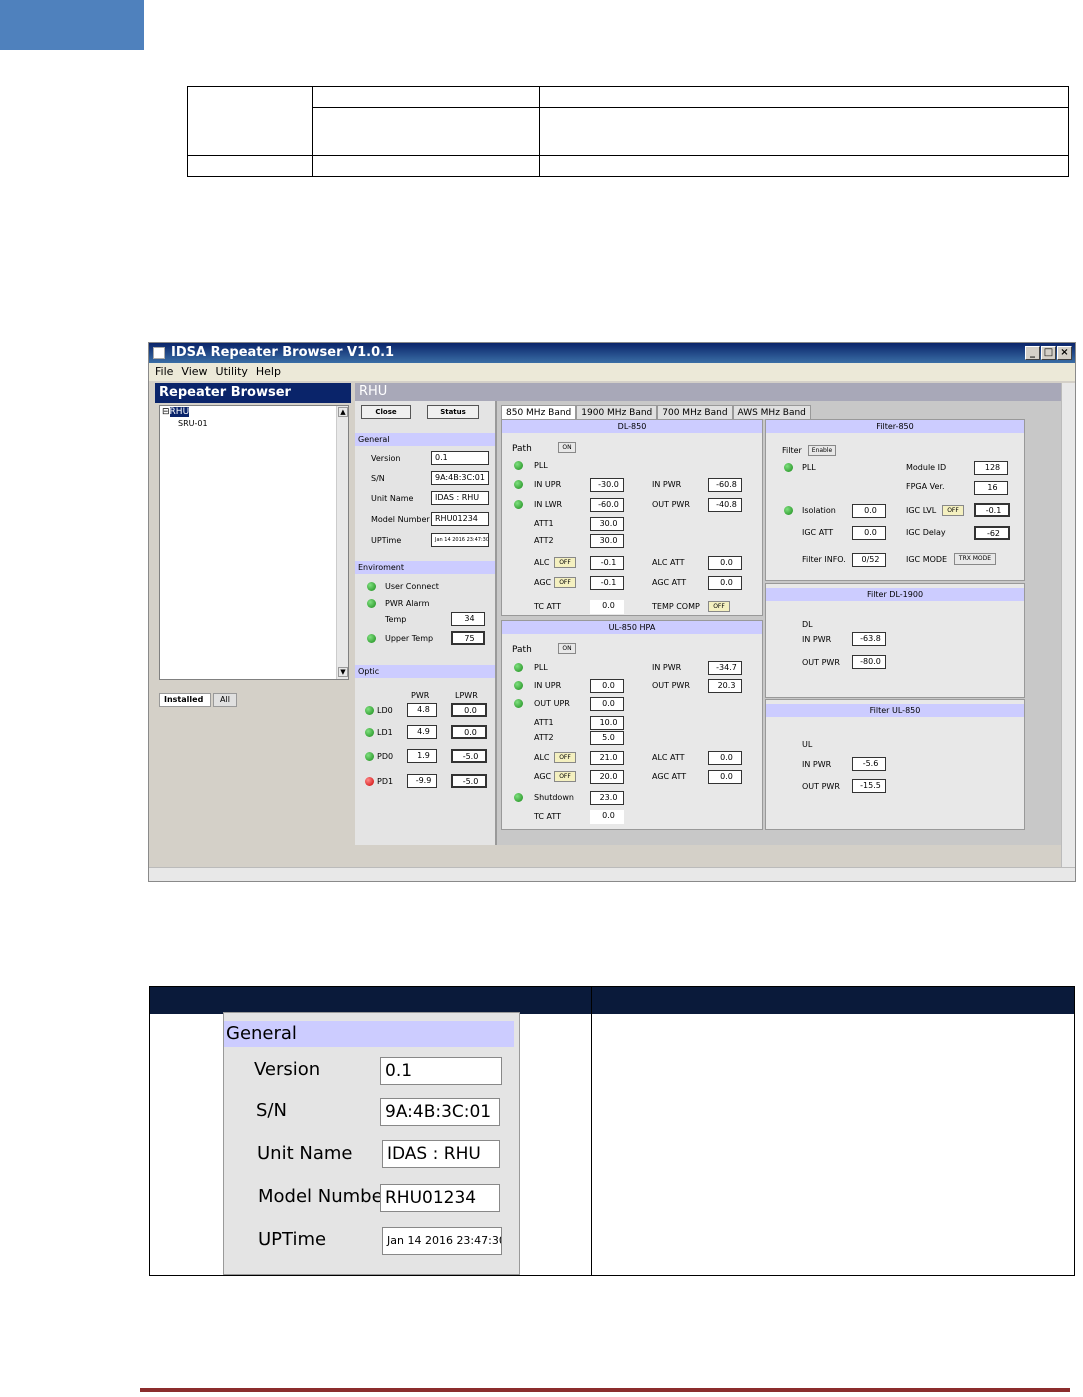 This screenshot has width=1083, height=1397. I want to click on igc-att-label: IGC ATT, so click(818, 532).